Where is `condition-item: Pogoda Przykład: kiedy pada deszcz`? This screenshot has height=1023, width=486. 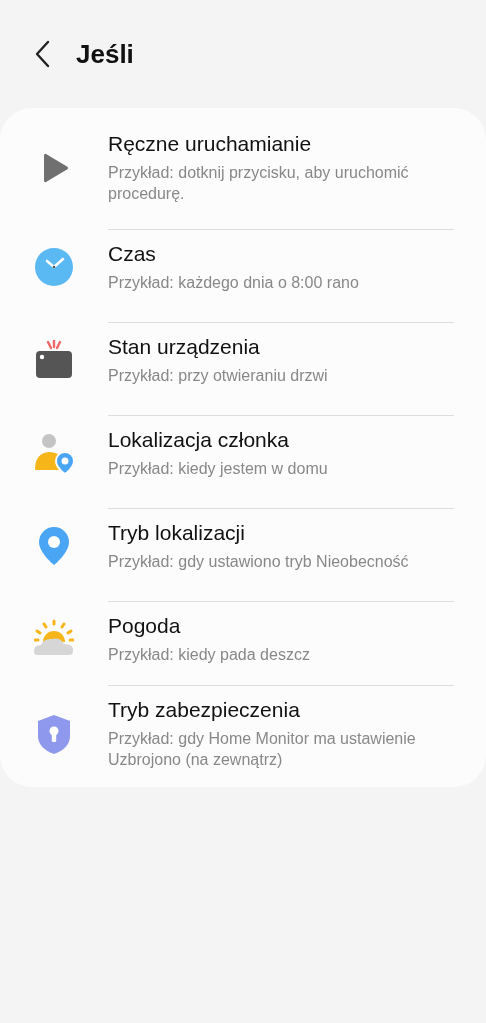 condition-item: Pogoda Przykład: kiedy pada deszcz is located at coordinates (243, 638).